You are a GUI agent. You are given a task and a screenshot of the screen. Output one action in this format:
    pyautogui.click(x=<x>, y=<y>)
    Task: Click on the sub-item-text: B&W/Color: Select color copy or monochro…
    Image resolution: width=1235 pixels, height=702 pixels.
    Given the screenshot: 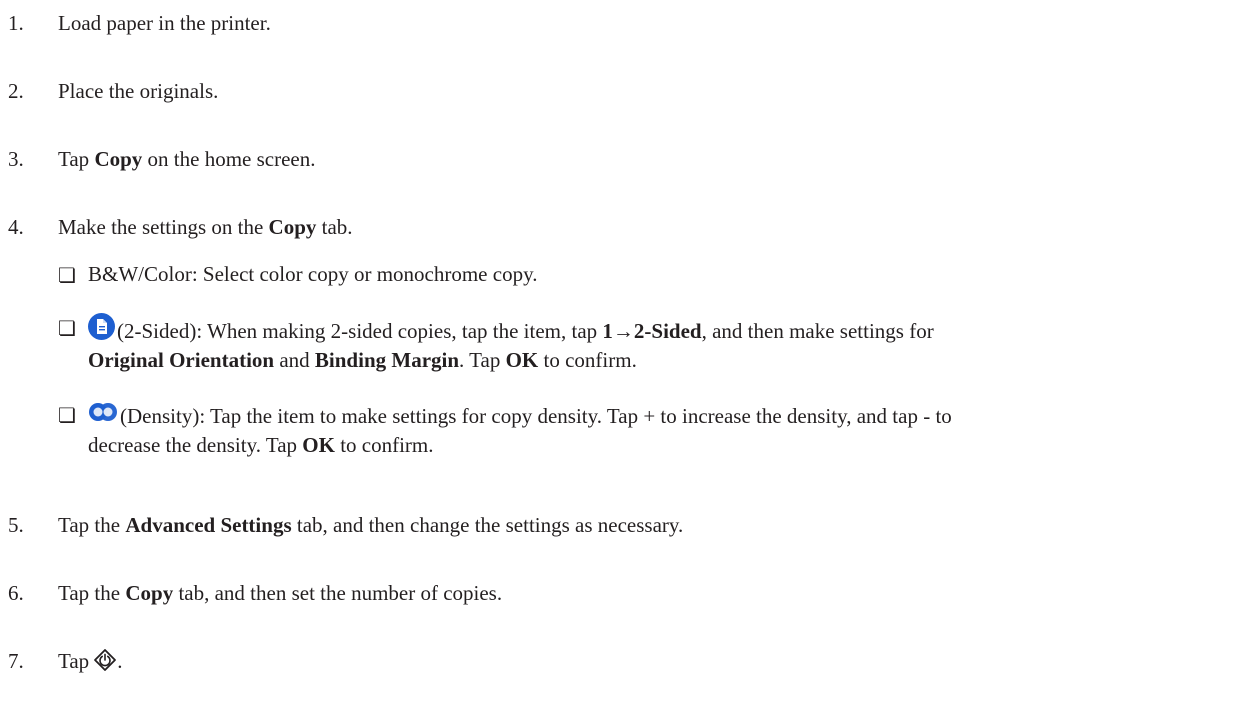 What is the action you would take?
    pyautogui.click(x=313, y=274)
    